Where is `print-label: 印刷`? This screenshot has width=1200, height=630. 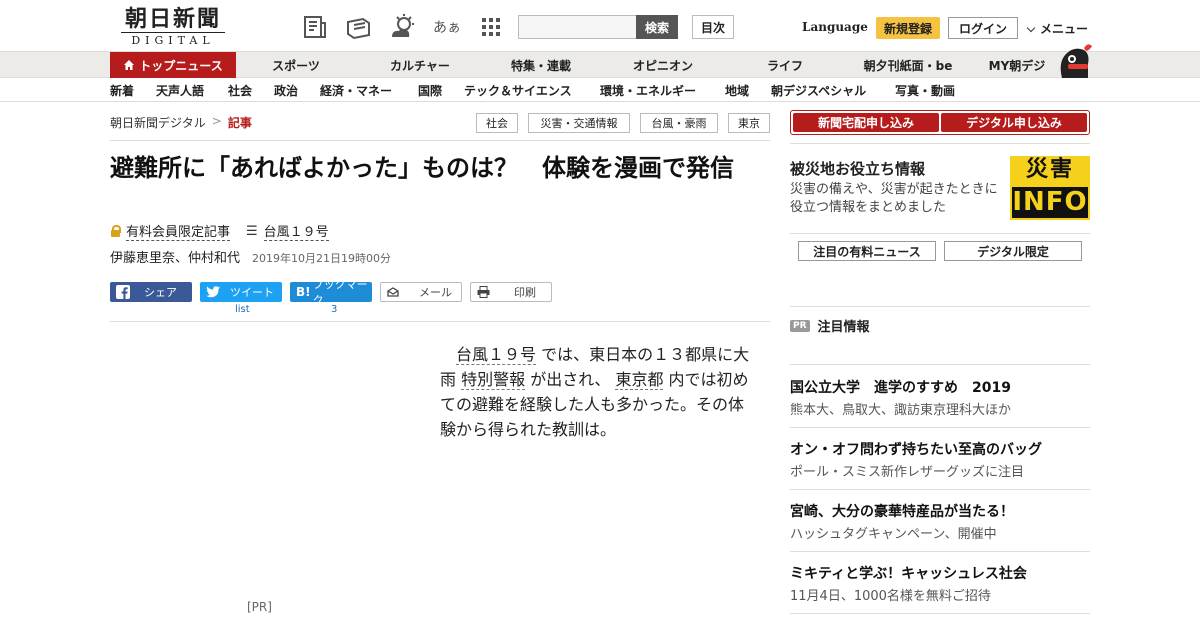
print-label: 印刷 is located at coordinates (525, 292).